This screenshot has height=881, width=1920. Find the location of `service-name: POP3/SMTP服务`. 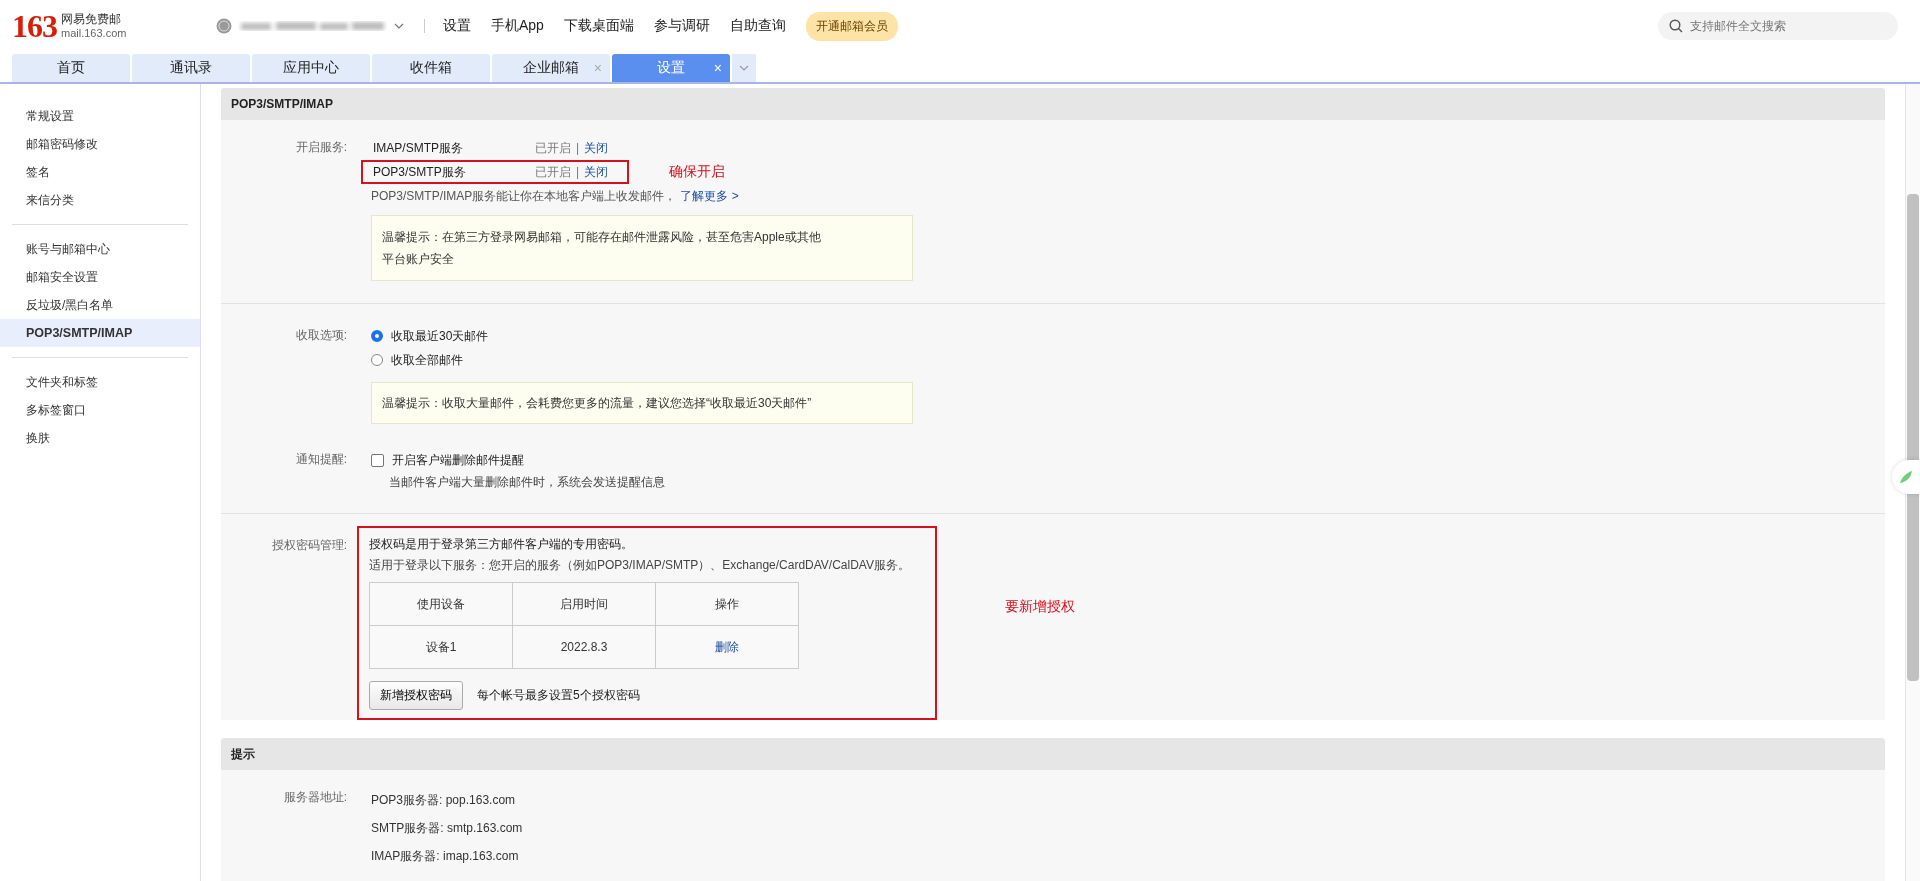

service-name: POP3/SMTP服务 is located at coordinates (420, 172).